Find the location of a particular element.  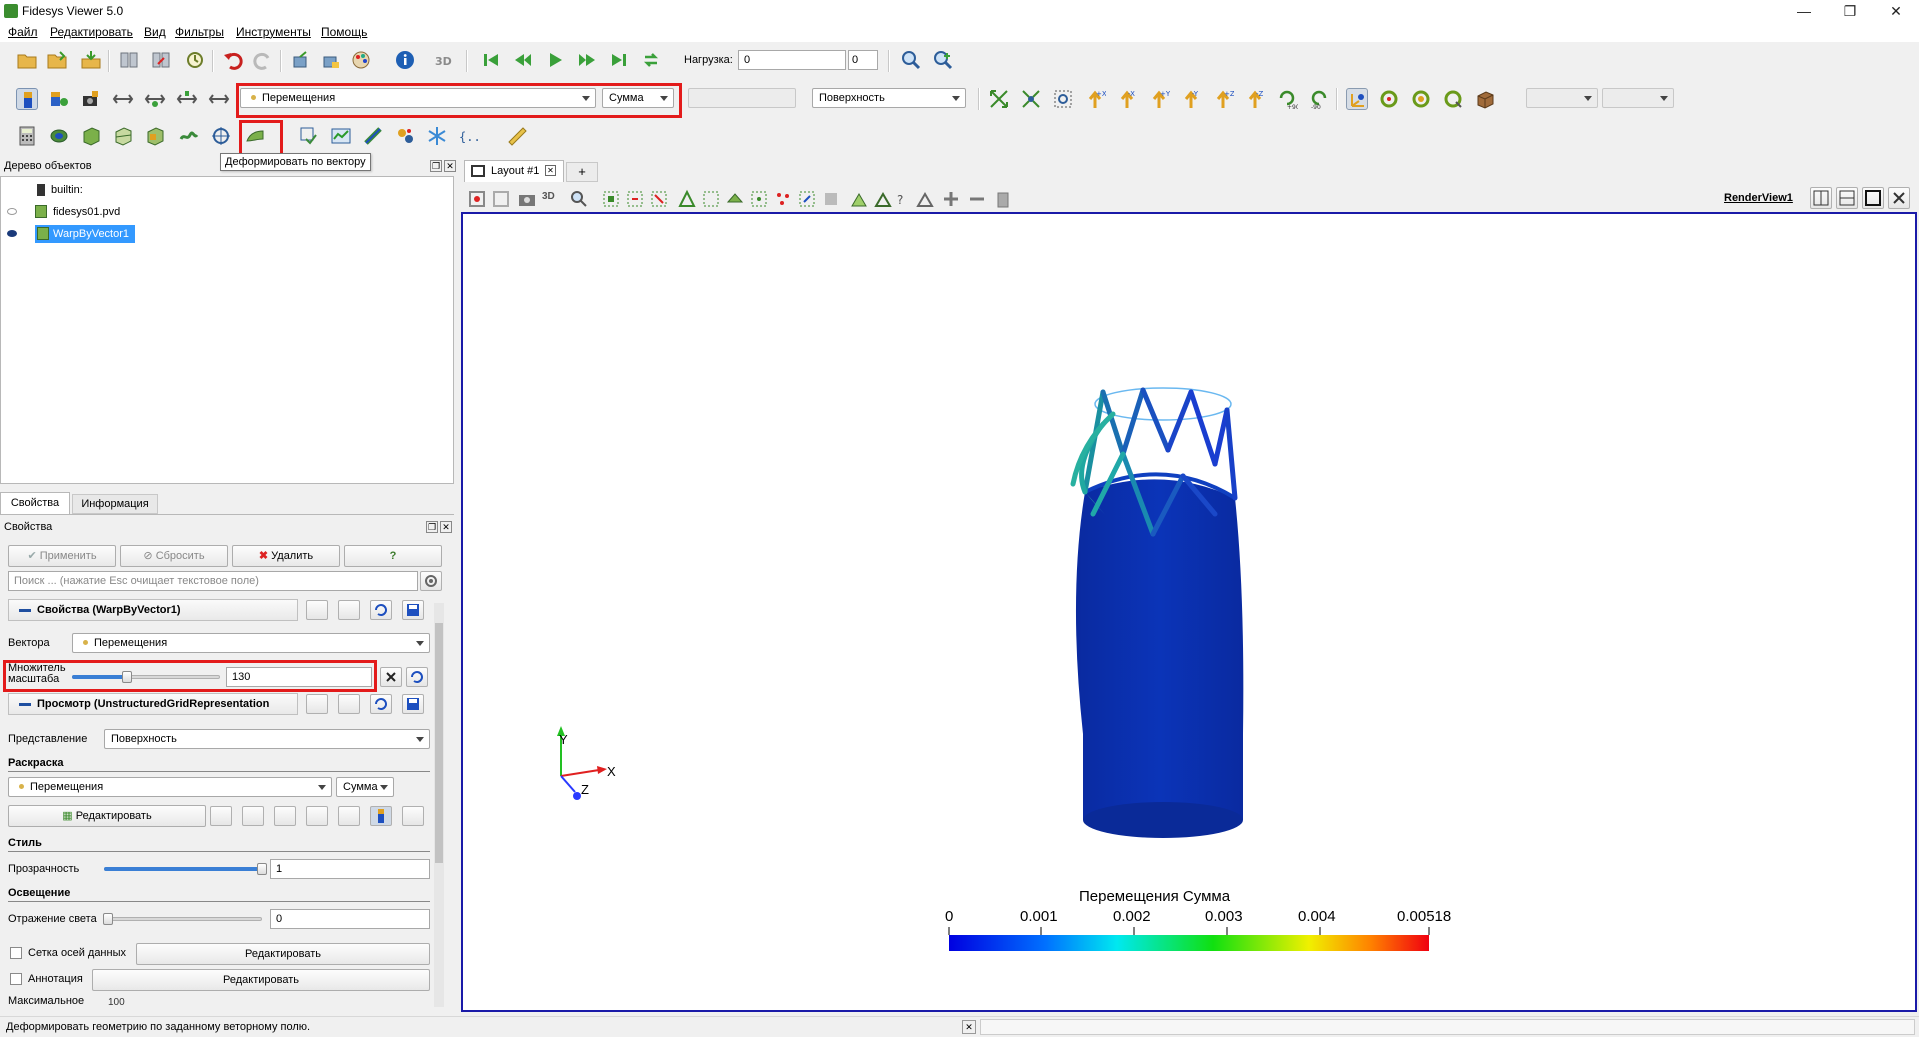

coloring-array-select: Перемещения is located at coordinates (170, 787).